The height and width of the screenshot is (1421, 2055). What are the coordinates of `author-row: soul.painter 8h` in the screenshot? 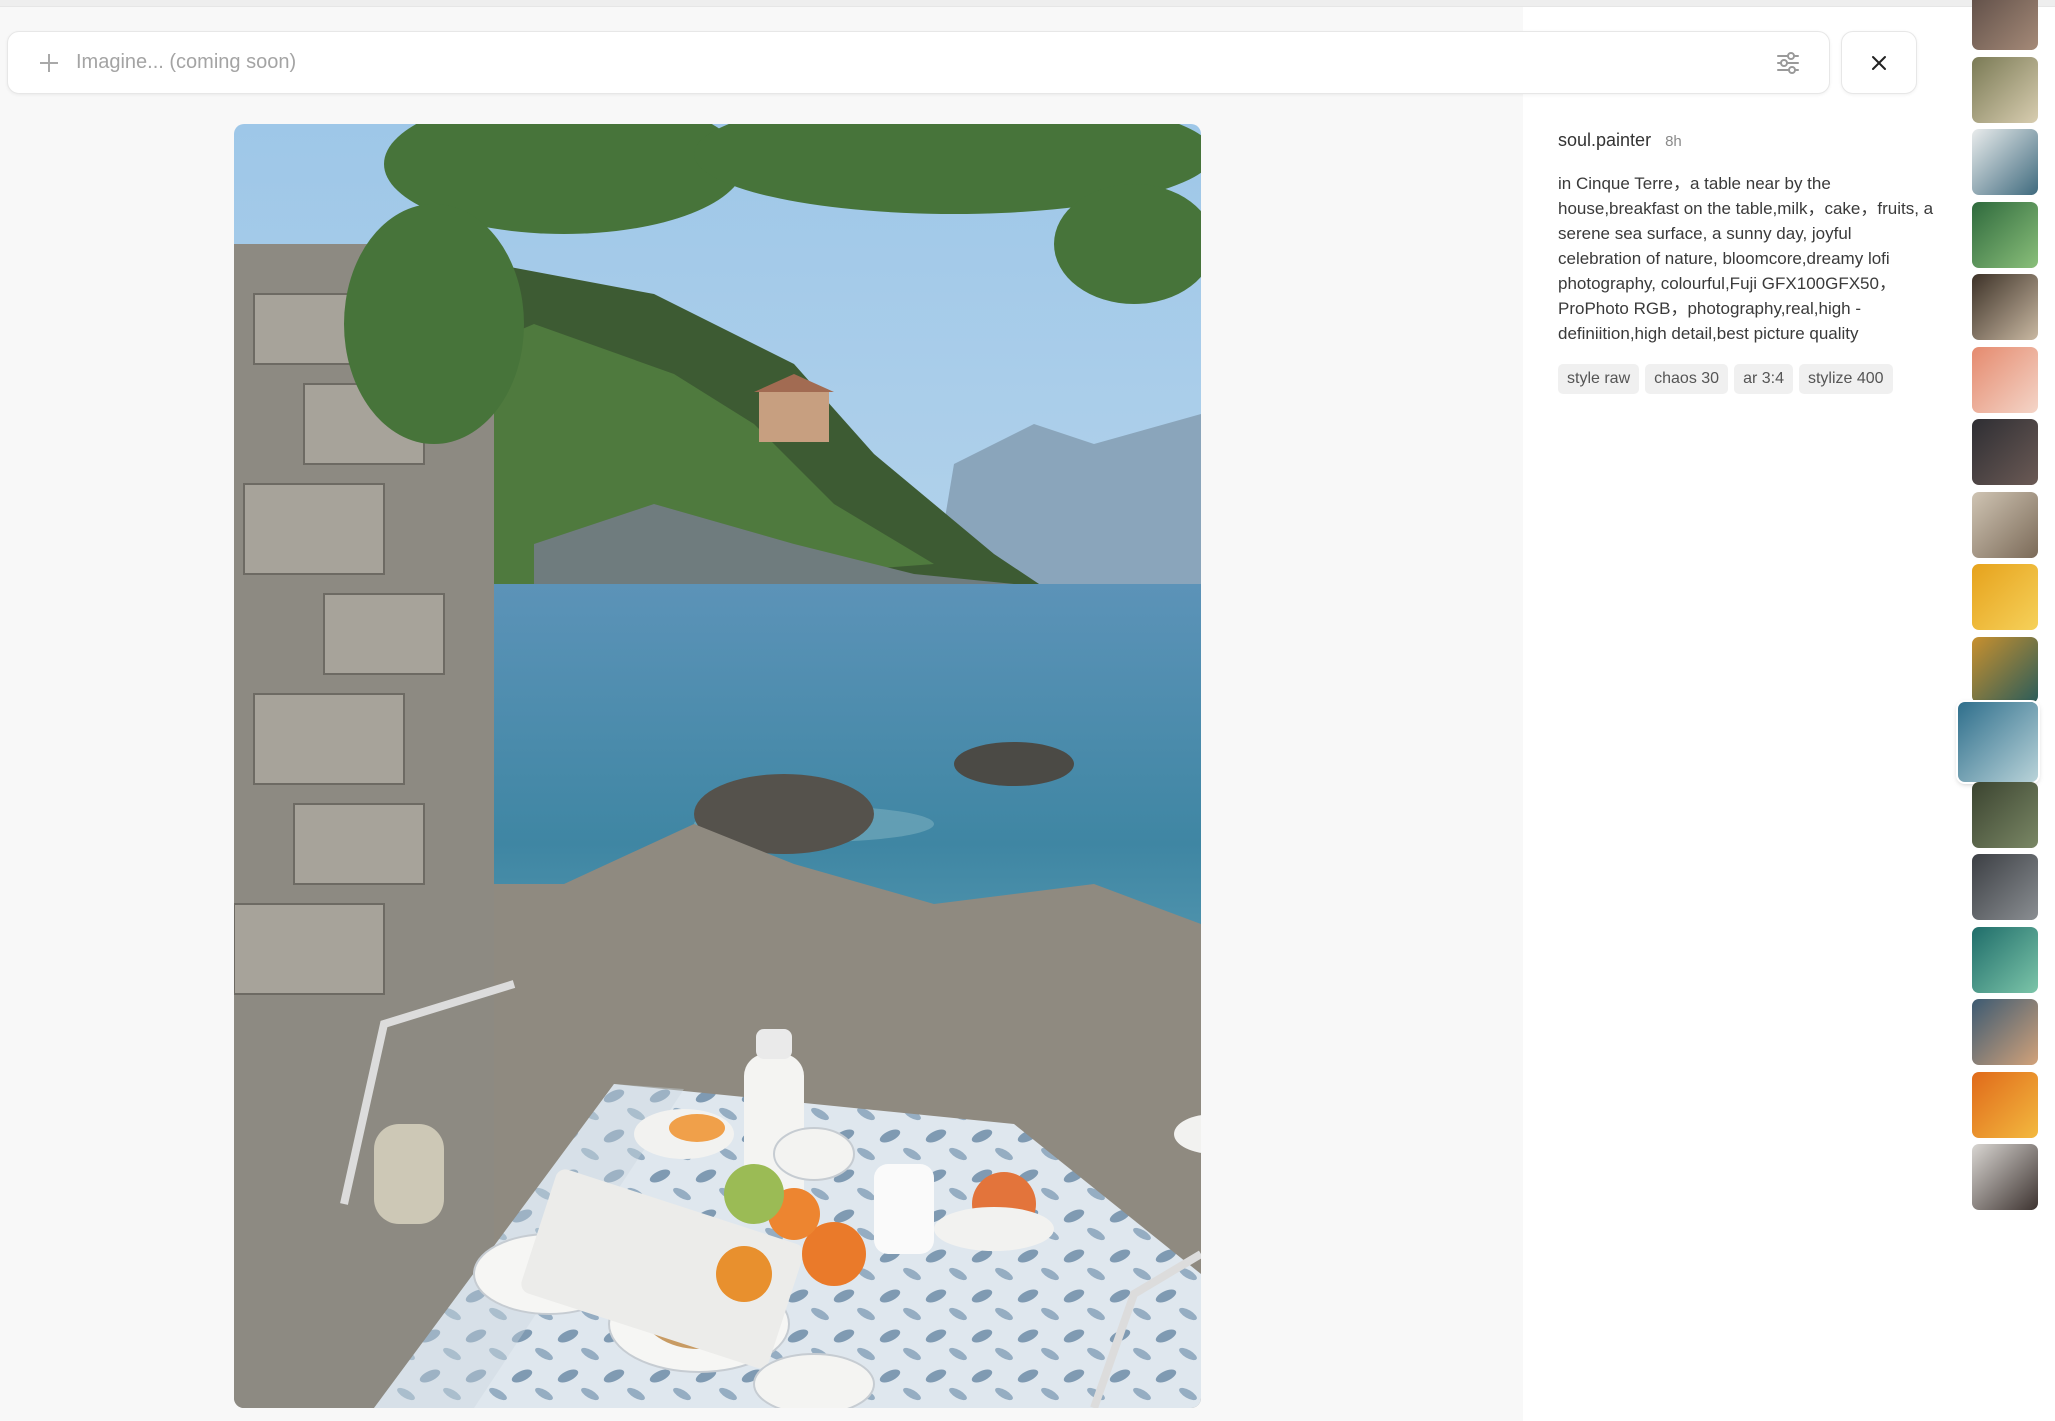 It's located at (1748, 140).